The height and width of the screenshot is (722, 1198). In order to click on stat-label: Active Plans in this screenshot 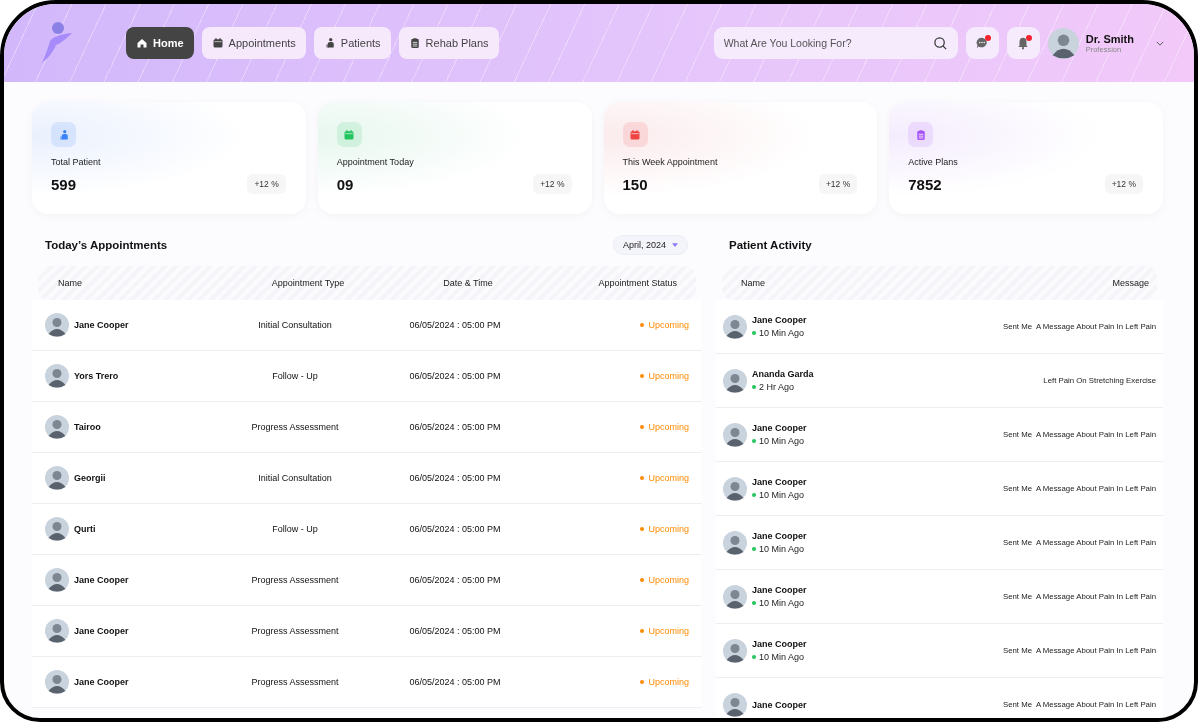, I will do `click(933, 162)`.